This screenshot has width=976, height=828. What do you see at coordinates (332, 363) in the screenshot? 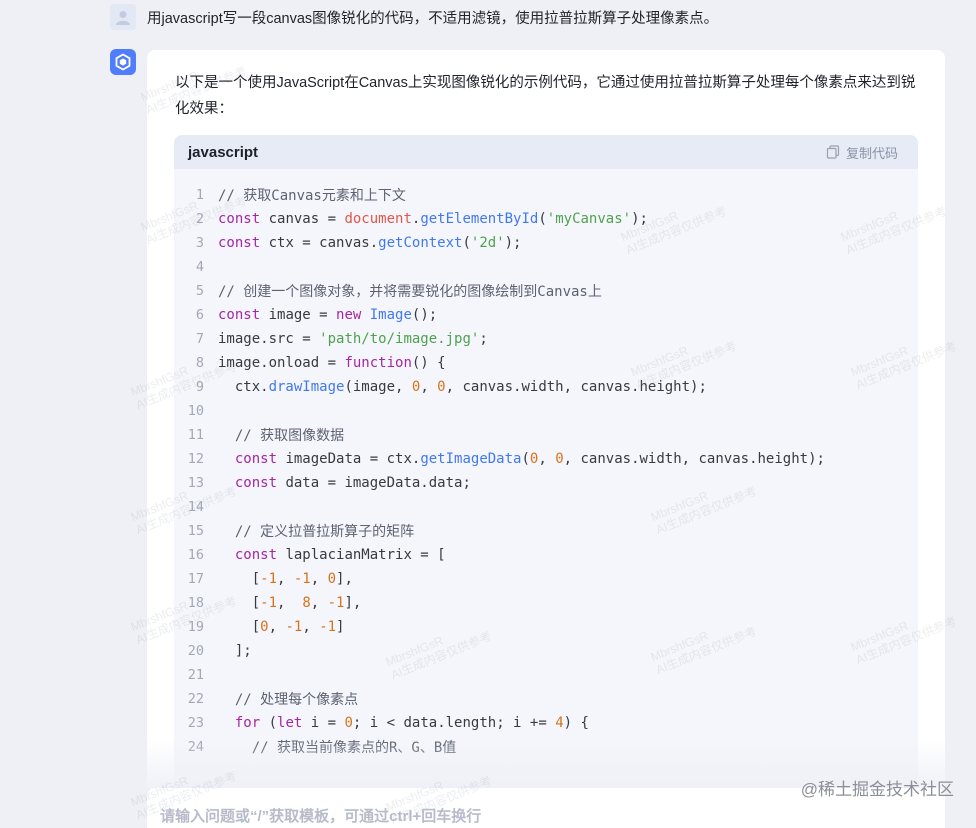
I see `code-text: image.onload = function() {` at bounding box center [332, 363].